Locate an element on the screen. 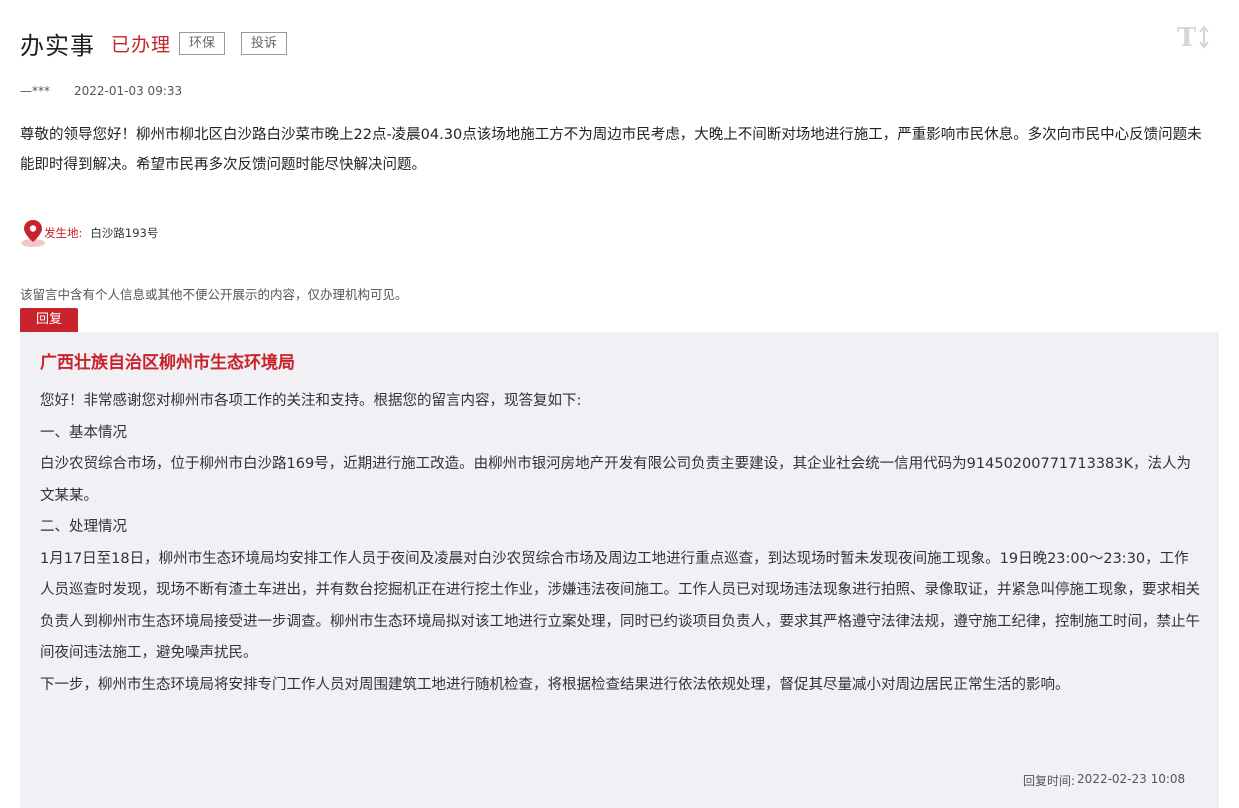 The width and height of the screenshot is (1239, 808). message-meta: —*** 2022-01-03 09:33 is located at coordinates (101, 91).